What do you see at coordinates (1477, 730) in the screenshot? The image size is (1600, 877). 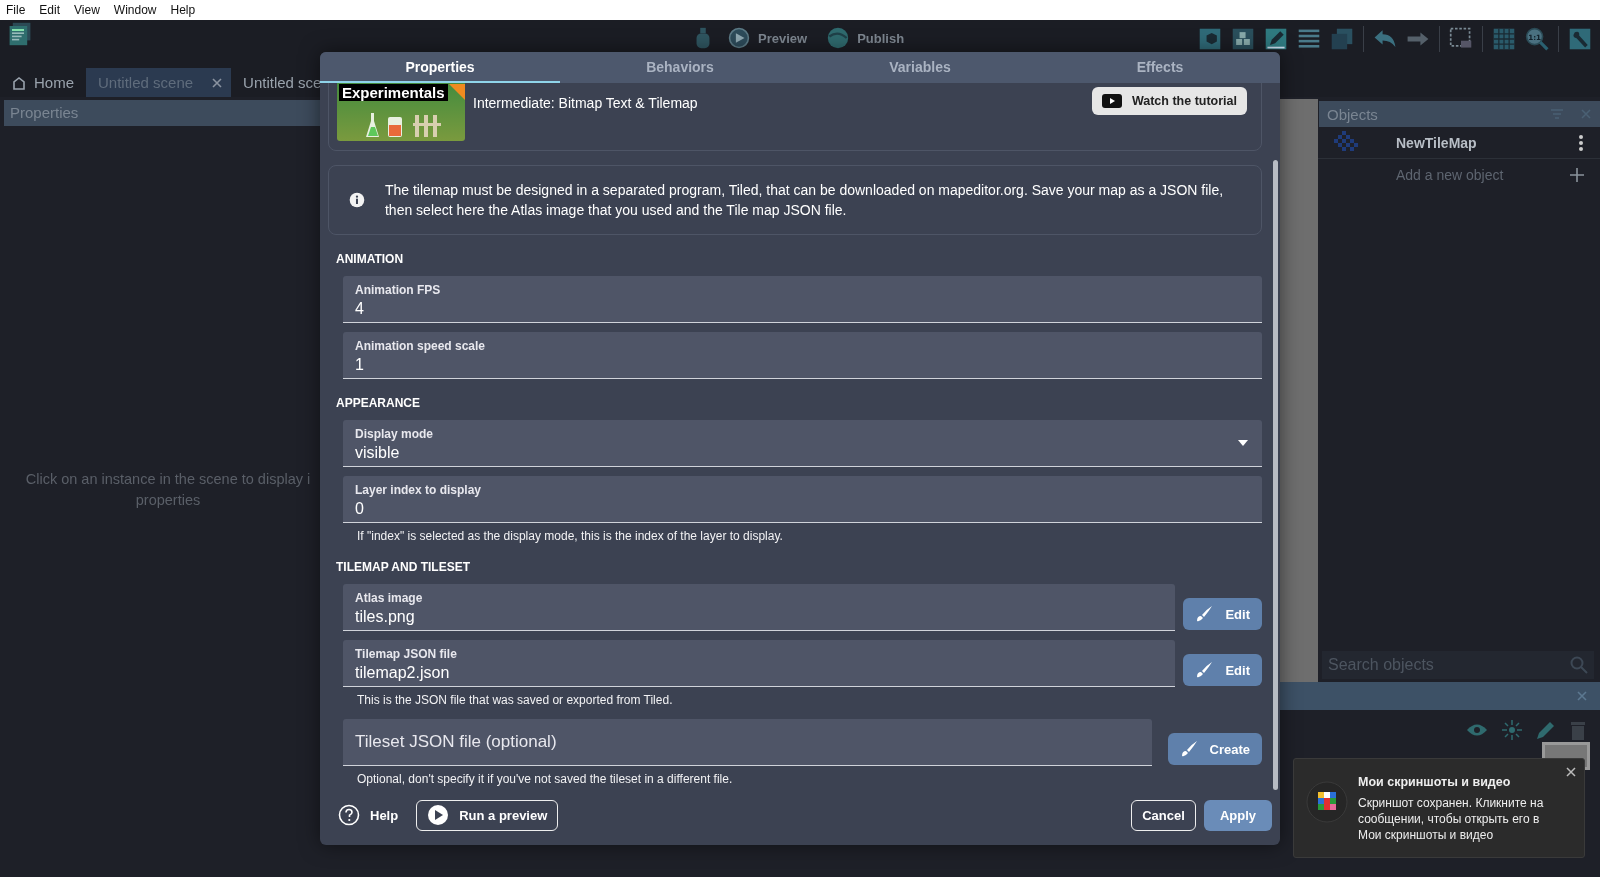 I see `eye-icon` at bounding box center [1477, 730].